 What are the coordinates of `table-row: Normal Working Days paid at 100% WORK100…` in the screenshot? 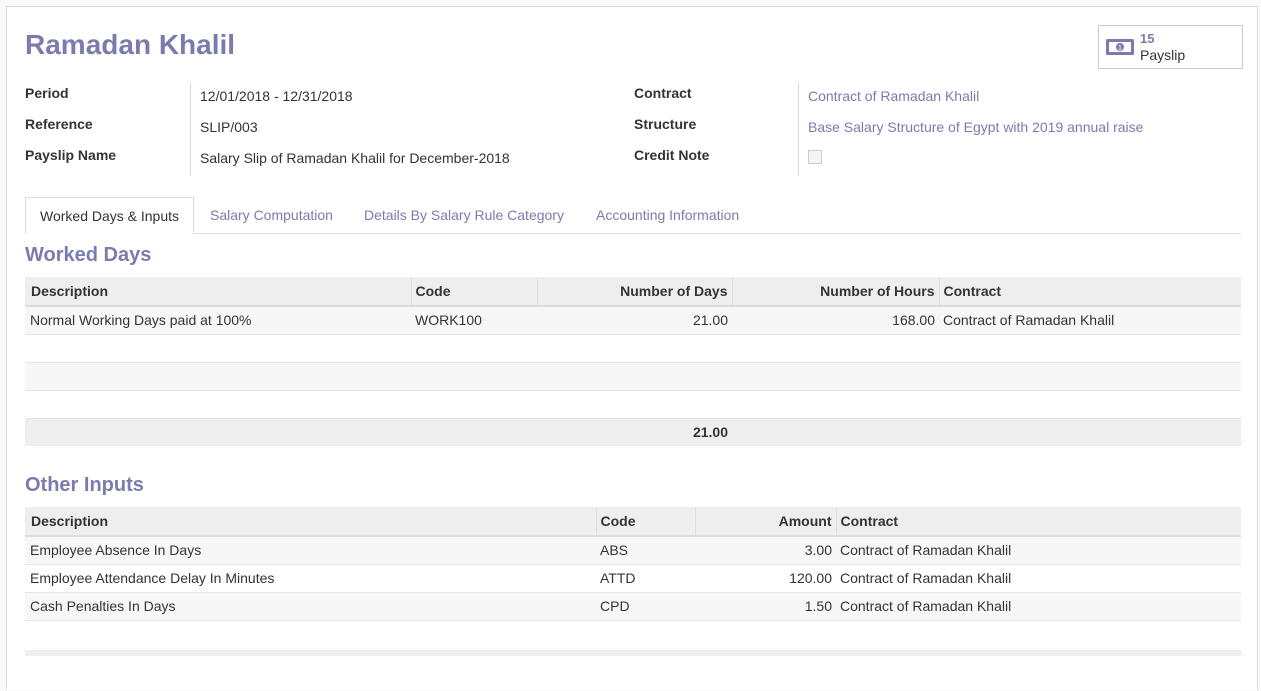 It's located at (633, 320).